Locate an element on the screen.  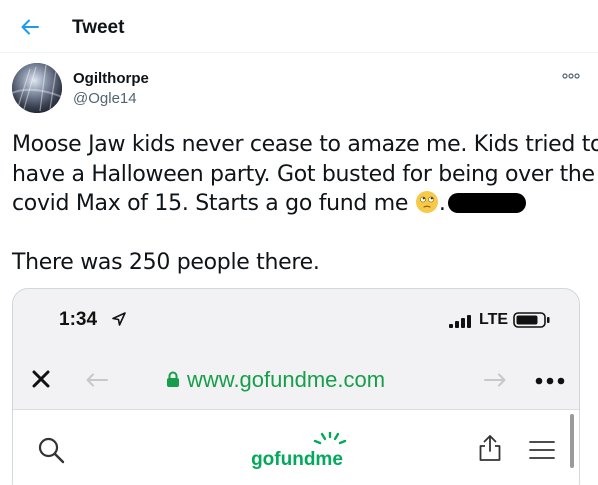
tweet-header: Tweet is located at coordinates (299, 26).